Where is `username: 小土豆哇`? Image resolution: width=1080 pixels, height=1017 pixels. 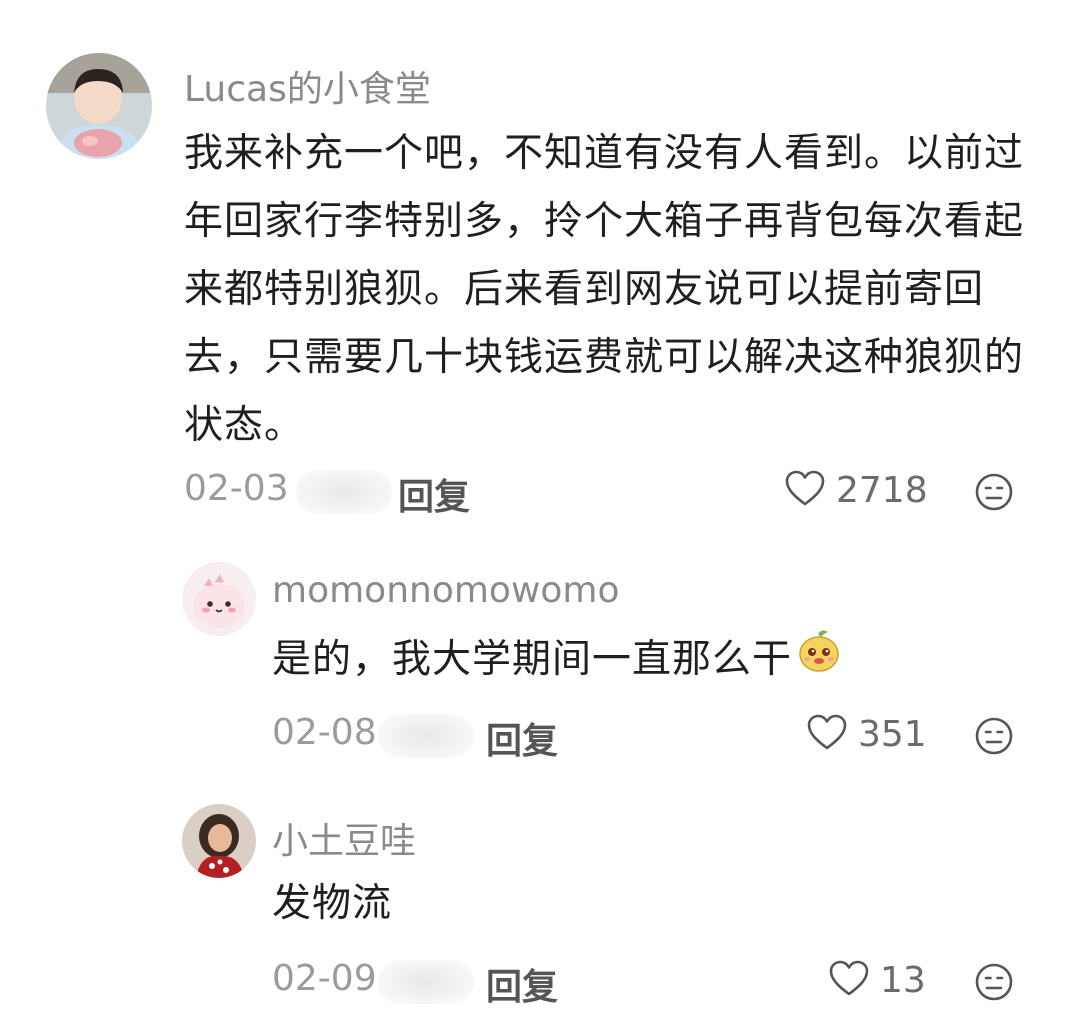 username: 小土豆哇 is located at coordinates (344, 838).